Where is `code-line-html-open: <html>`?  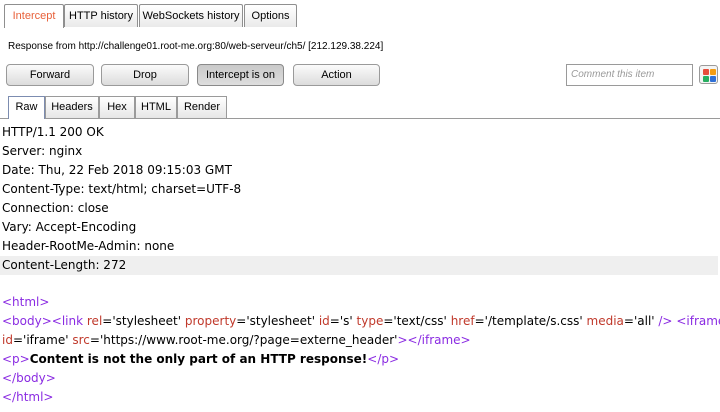
code-line-html-open: <html> is located at coordinates (360, 302).